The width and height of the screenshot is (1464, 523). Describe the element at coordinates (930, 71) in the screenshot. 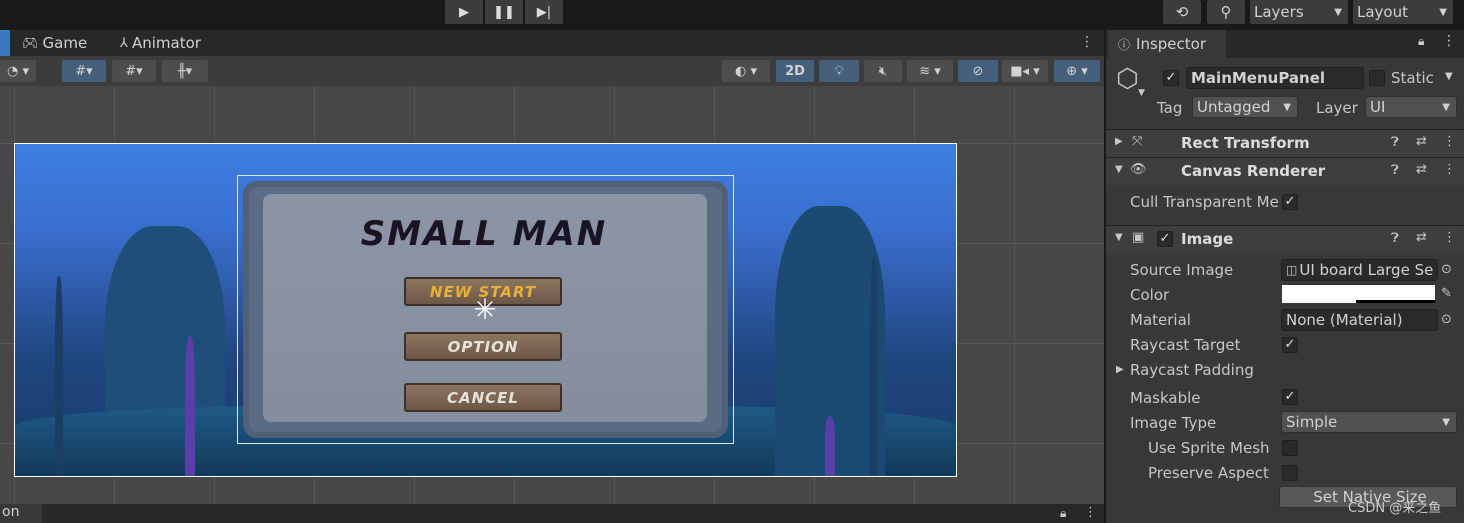

I see `effects-dropdown: ≋ ▾` at that location.